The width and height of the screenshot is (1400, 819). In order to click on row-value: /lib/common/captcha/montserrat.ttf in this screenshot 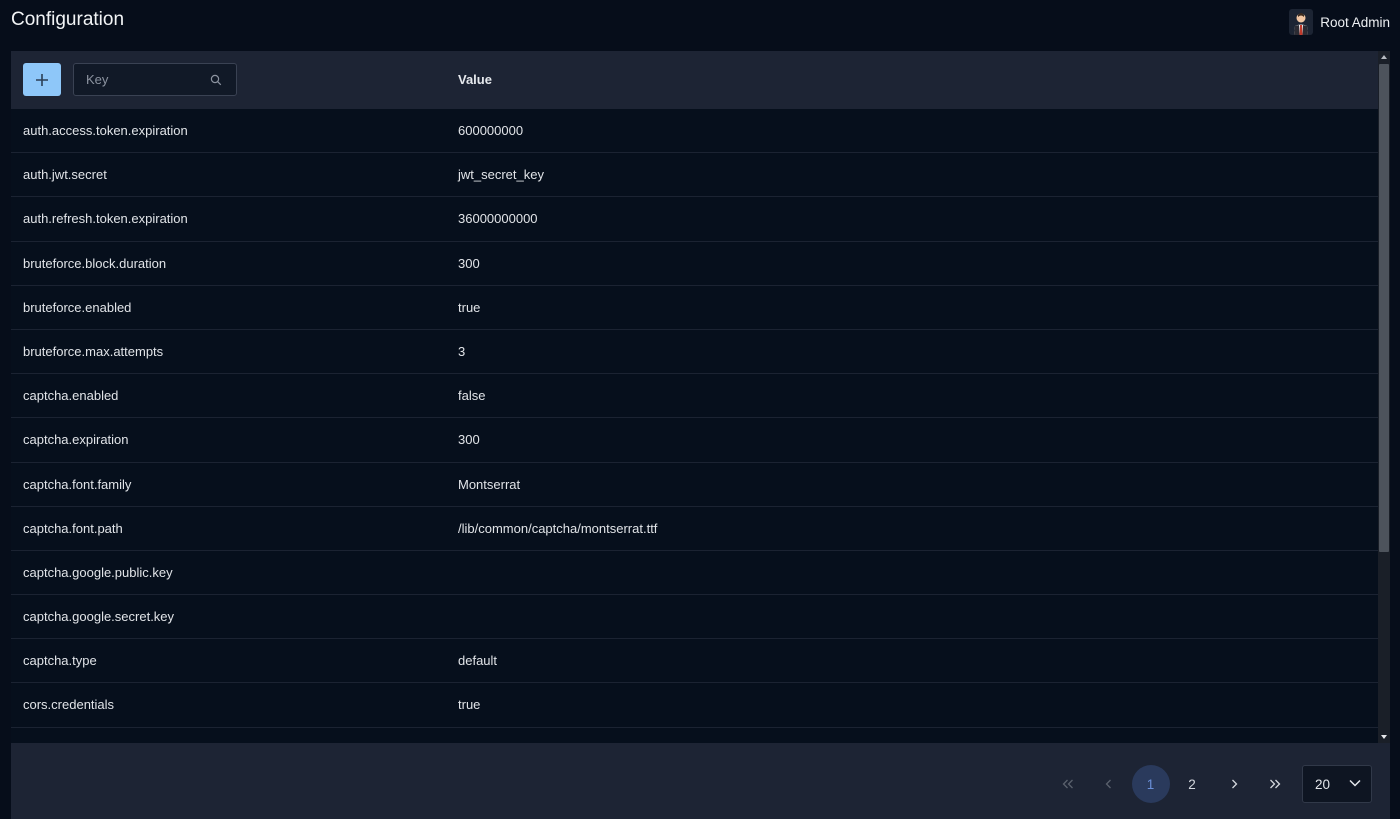, I will do `click(558, 528)`.